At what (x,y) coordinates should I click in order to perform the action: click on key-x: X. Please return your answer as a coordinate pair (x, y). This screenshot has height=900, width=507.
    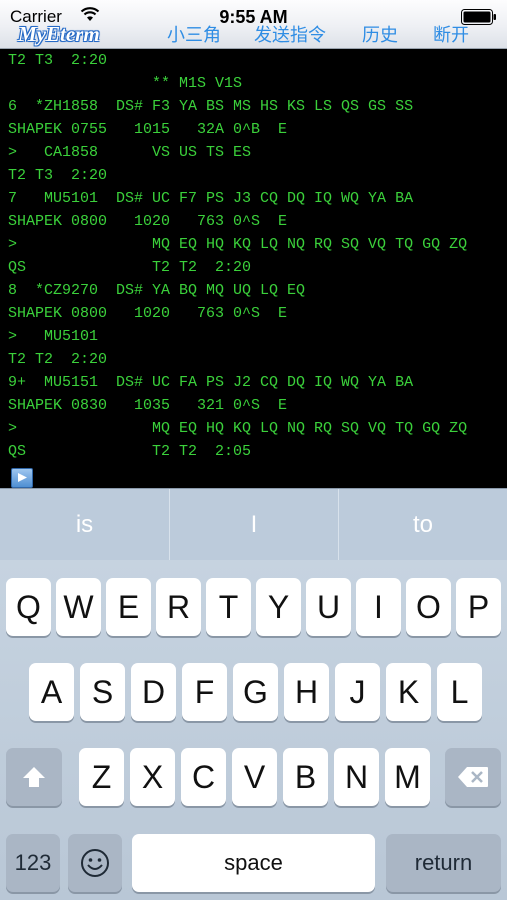
    Looking at the image, I should click on (152, 777).